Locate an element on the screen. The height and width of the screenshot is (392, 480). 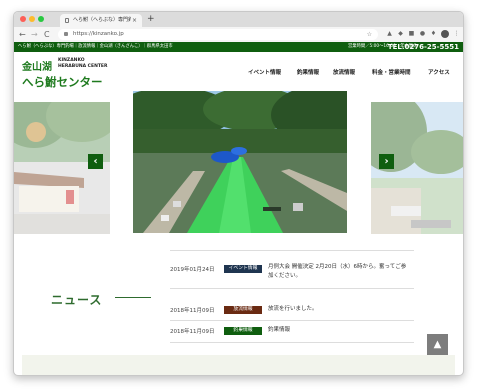
new-tab-button: + is located at coordinates (151, 19).